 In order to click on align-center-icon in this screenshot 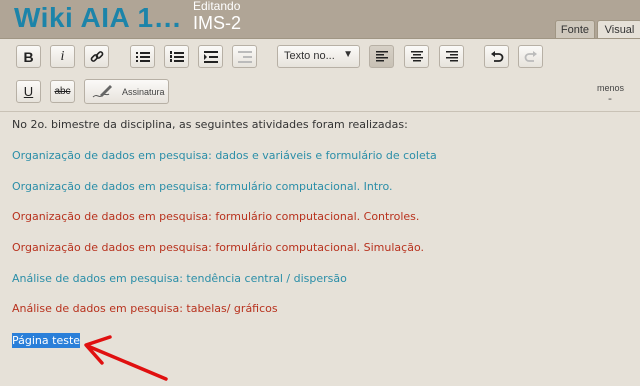, I will do `click(416, 56)`.